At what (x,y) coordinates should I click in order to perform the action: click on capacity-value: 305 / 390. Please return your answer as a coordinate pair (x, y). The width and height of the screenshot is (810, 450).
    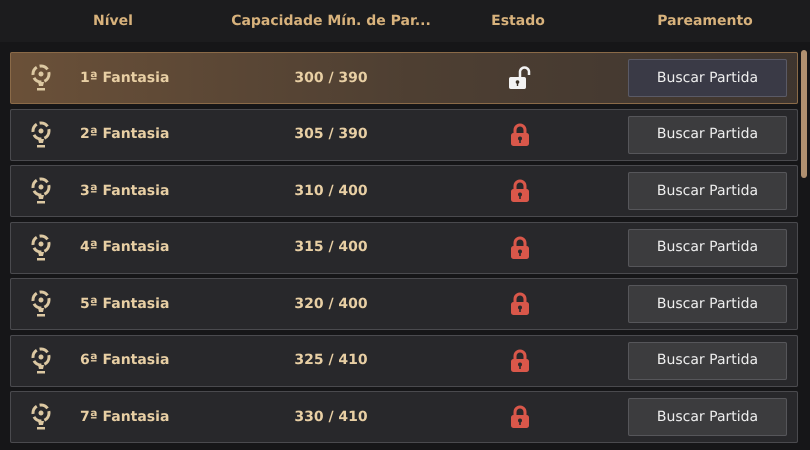
    Looking at the image, I should click on (331, 134).